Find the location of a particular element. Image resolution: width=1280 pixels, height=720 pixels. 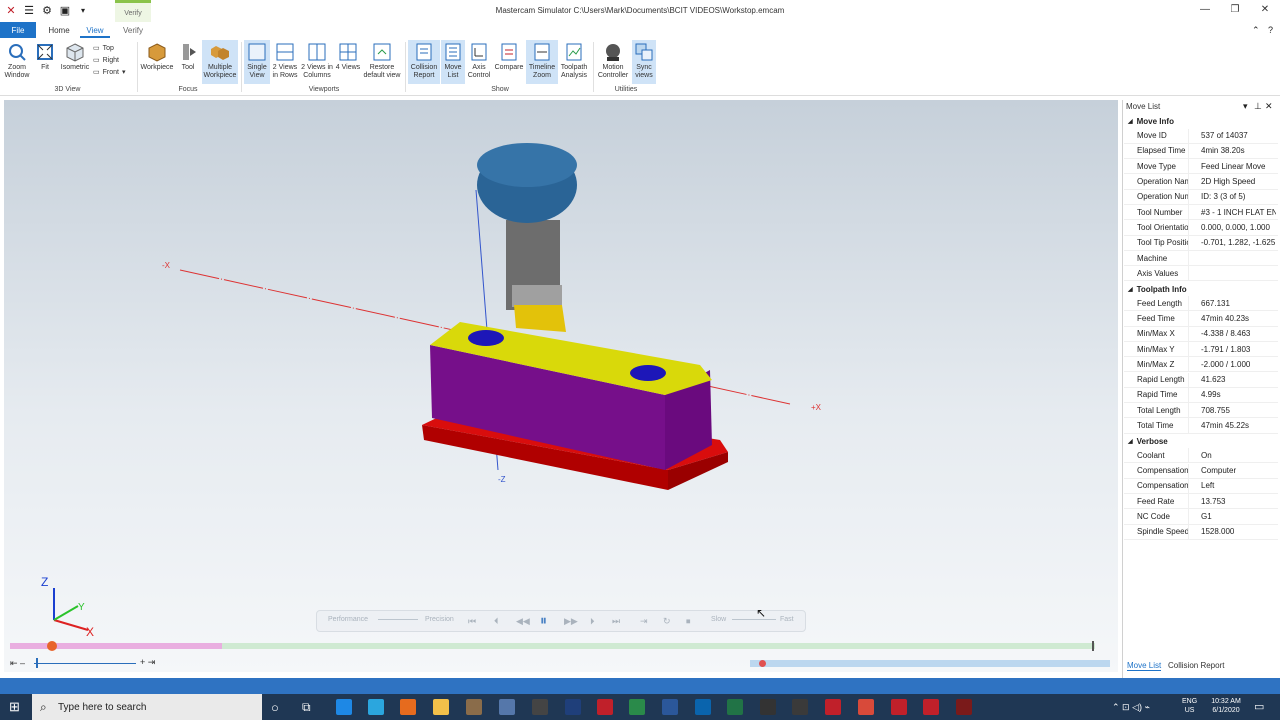

stop-condition-icon: ⇥ is located at coordinates (644, 621).